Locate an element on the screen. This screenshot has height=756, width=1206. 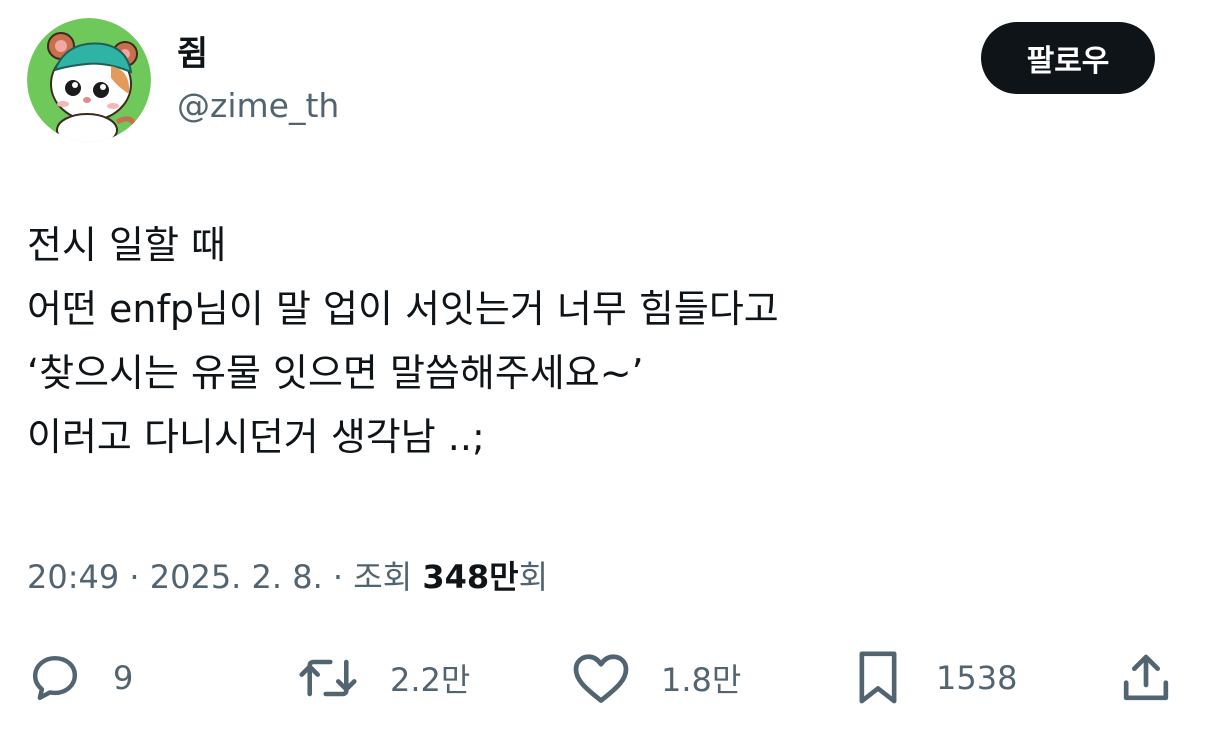
tweet-time: 20:49 is located at coordinates (73, 577).